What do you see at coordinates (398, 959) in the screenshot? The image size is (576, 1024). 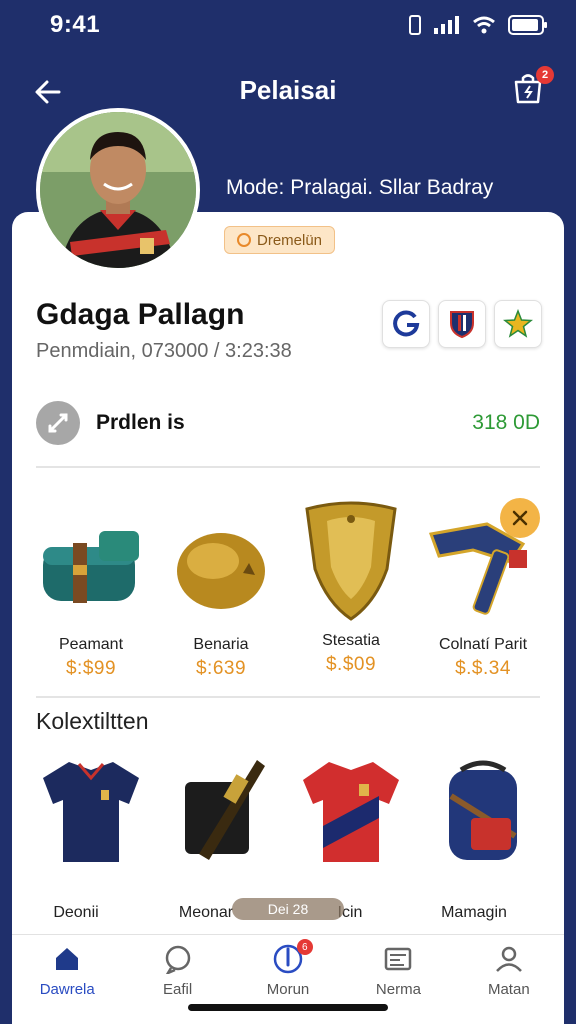 I see `list-icon` at bounding box center [398, 959].